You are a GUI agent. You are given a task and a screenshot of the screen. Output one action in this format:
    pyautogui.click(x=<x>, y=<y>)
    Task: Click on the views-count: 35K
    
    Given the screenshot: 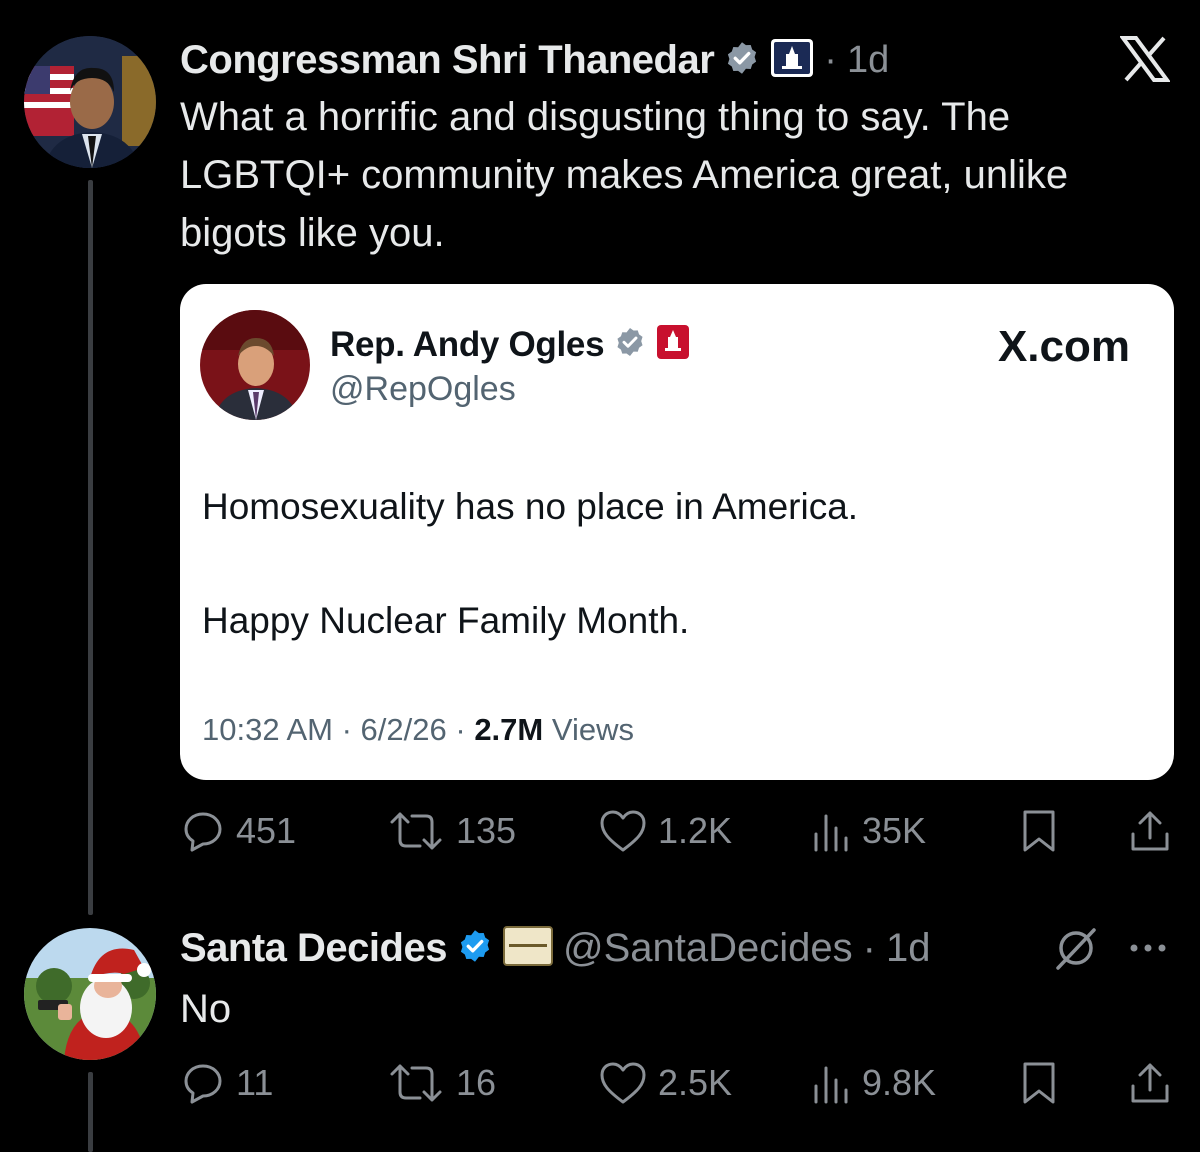 What is the action you would take?
    pyautogui.click(x=894, y=830)
    